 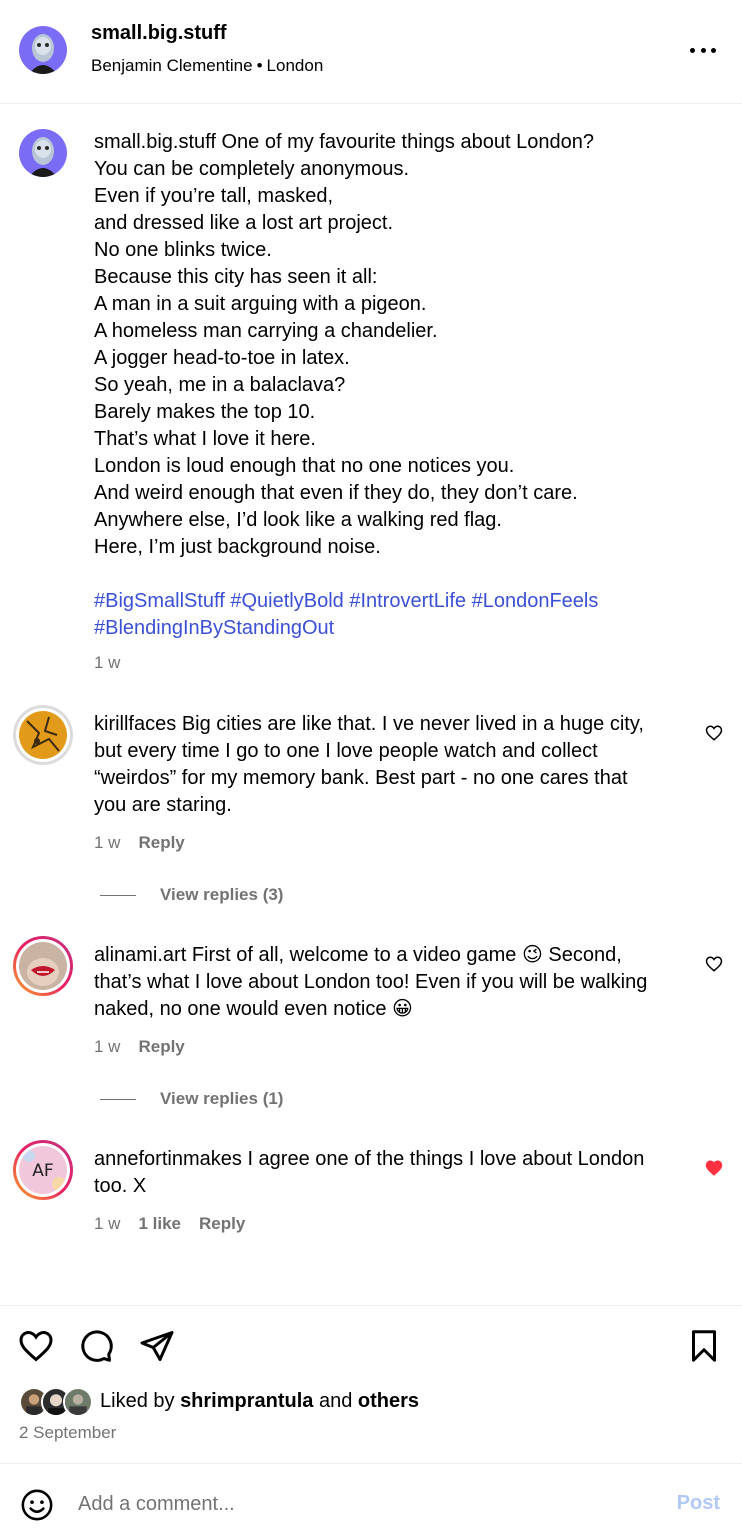 What do you see at coordinates (43, 50) in the screenshot?
I see `author-avatar` at bounding box center [43, 50].